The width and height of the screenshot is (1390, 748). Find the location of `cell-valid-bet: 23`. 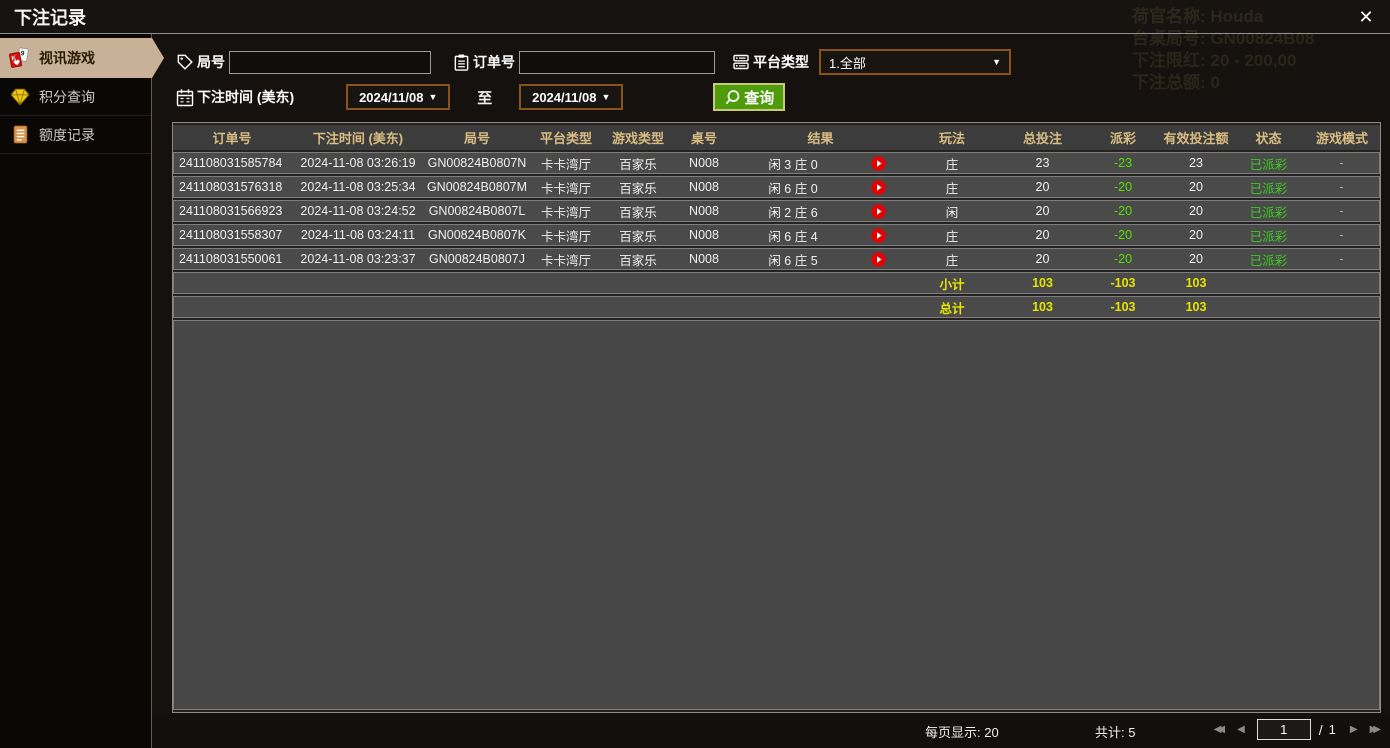

cell-valid-bet: 23 is located at coordinates (1196, 163).